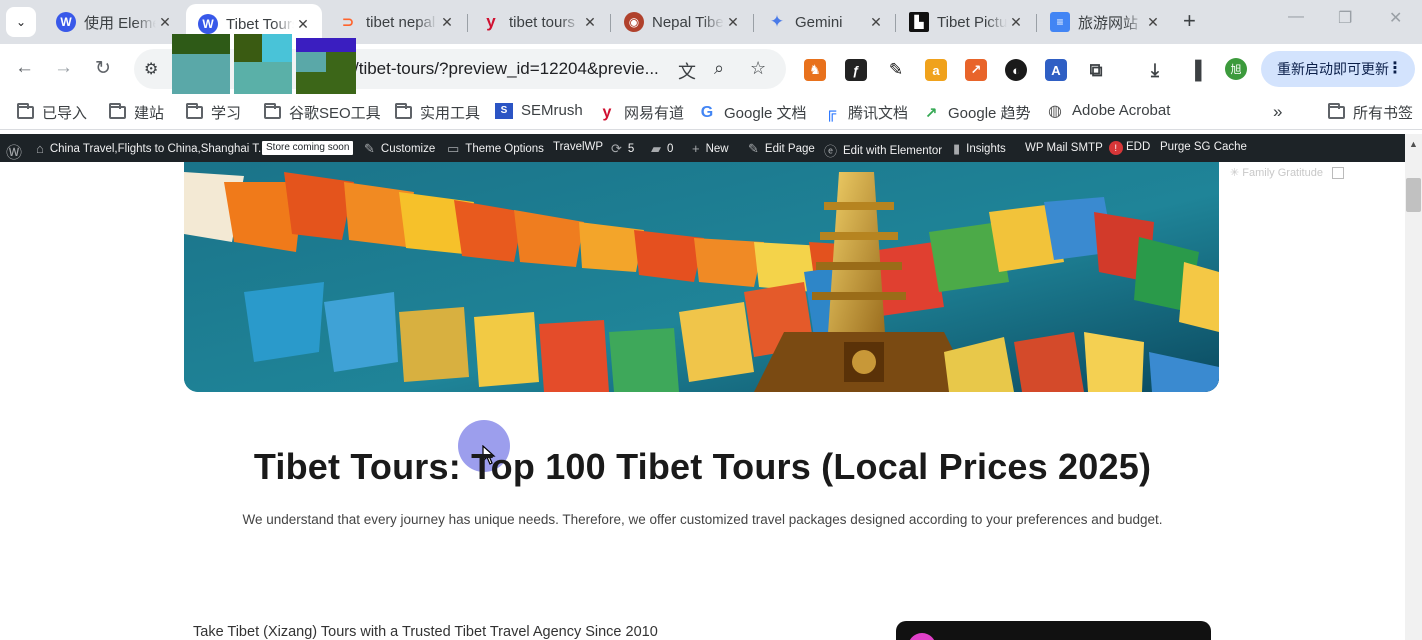 Image resolution: width=1422 pixels, height=640 pixels. Describe the element at coordinates (1056, 70) in the screenshot. I see `extension-translate-icon: A` at that location.